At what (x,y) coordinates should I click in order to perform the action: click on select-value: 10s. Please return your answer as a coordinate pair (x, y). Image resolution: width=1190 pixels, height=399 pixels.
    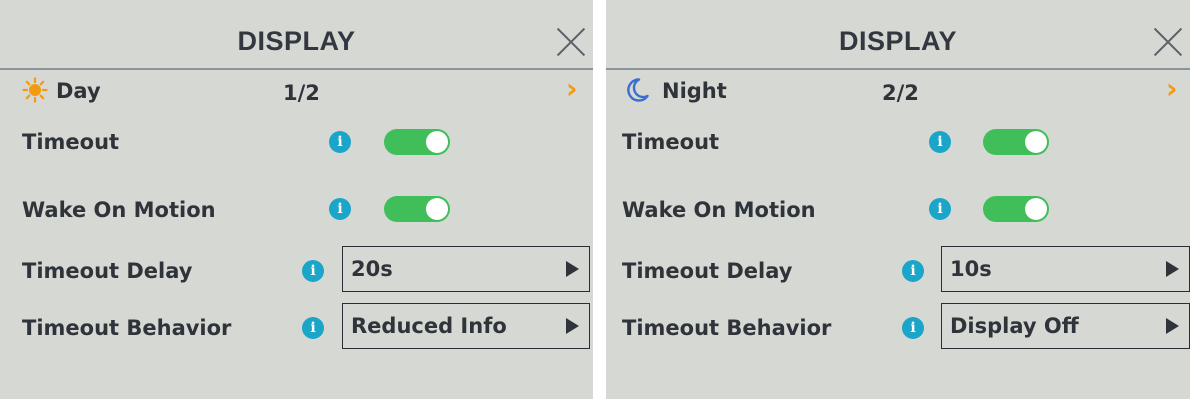
    Looking at the image, I should click on (971, 269).